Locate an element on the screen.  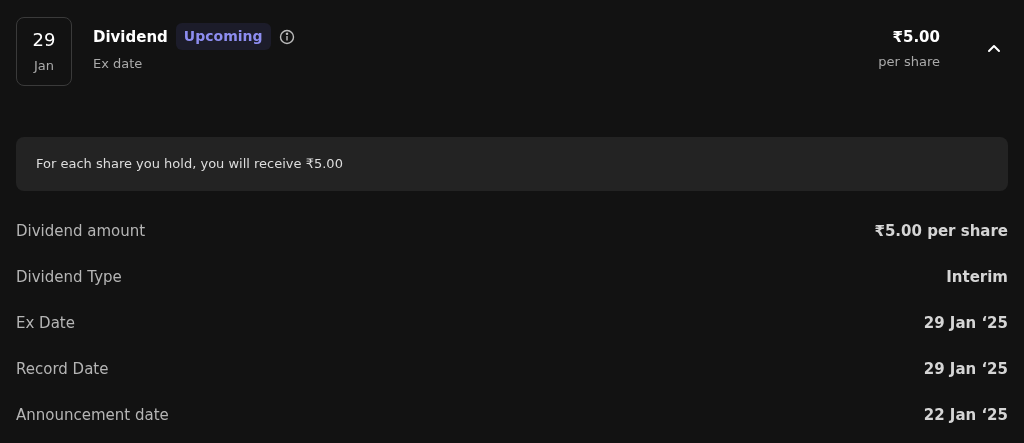
amount-unit: per share is located at coordinates (909, 62).